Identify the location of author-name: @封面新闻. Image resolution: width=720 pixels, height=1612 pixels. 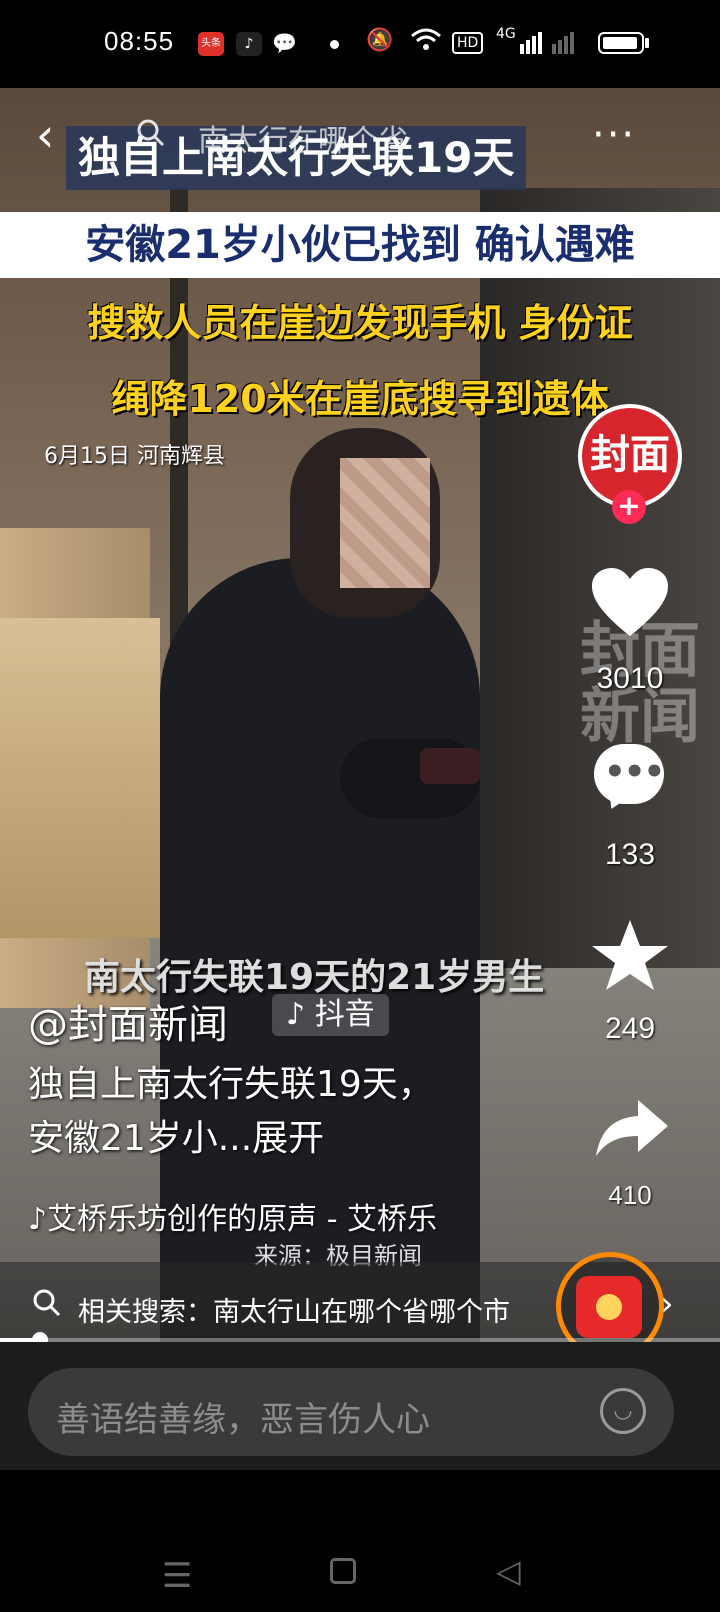
(128, 1021).